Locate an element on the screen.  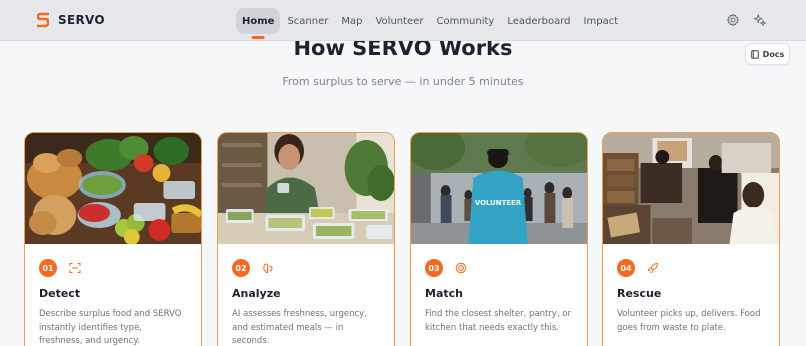
nav-link-community: Community is located at coordinates (465, 21).